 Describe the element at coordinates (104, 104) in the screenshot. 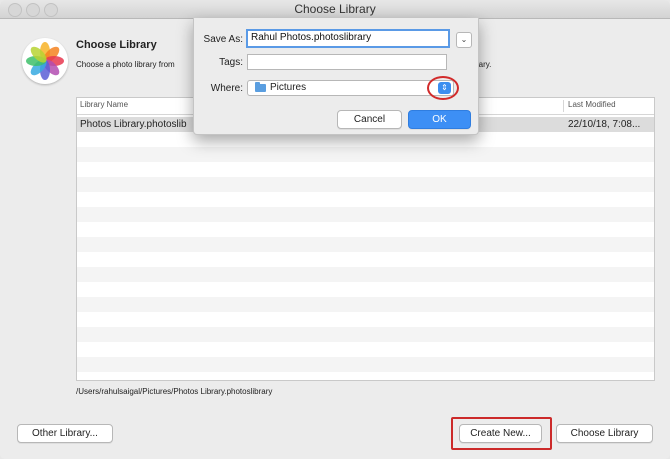

I see `column-header-library-name: Library Name` at that location.